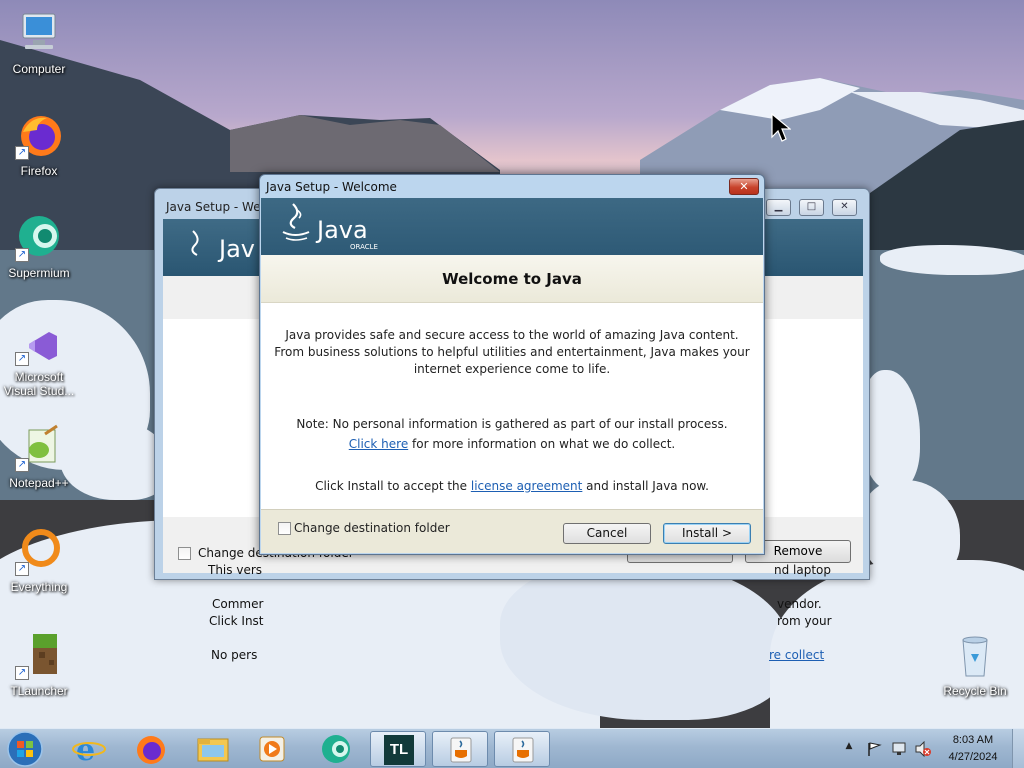 The height and width of the screenshot is (768, 1024). What do you see at coordinates (527, 486) in the screenshot?
I see `license-agreement-link: license agreement` at bounding box center [527, 486].